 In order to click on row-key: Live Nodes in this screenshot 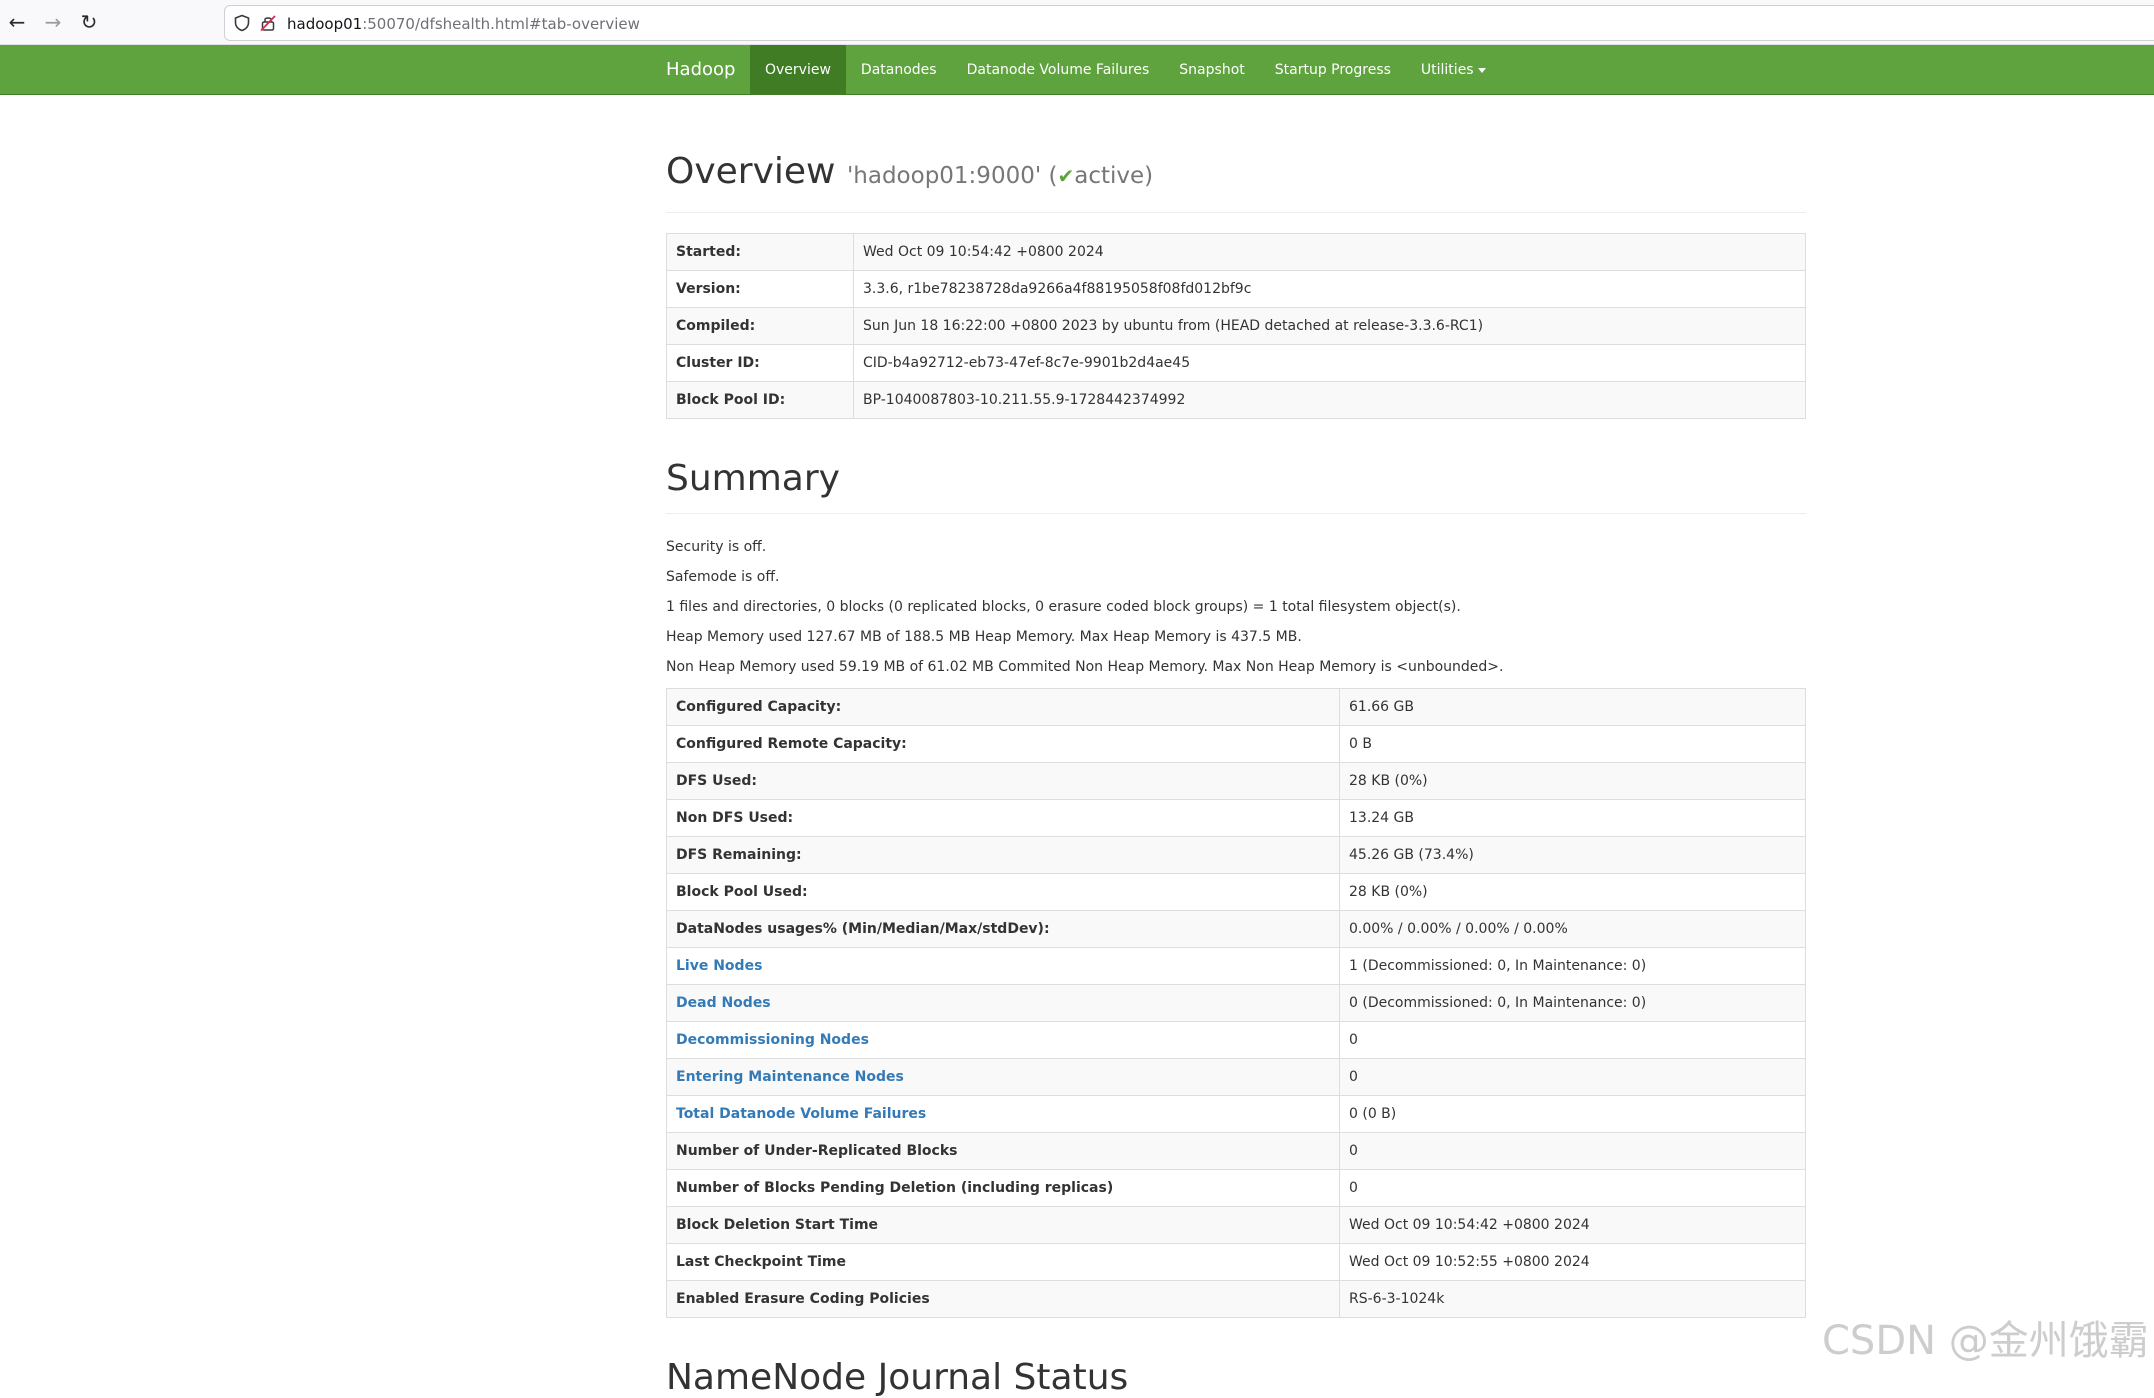, I will do `click(1003, 966)`.